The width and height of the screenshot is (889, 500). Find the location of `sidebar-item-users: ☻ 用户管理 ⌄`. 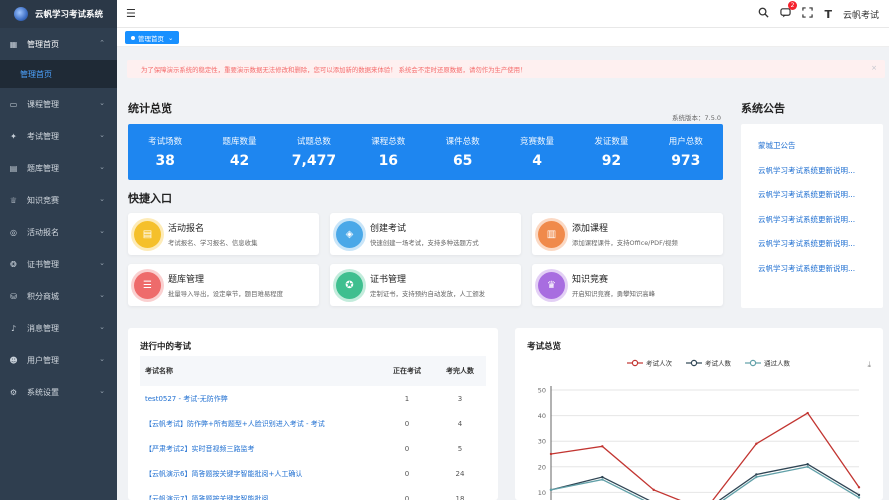

sidebar-item-users: ☻ 用户管理 ⌄ is located at coordinates (58, 360).